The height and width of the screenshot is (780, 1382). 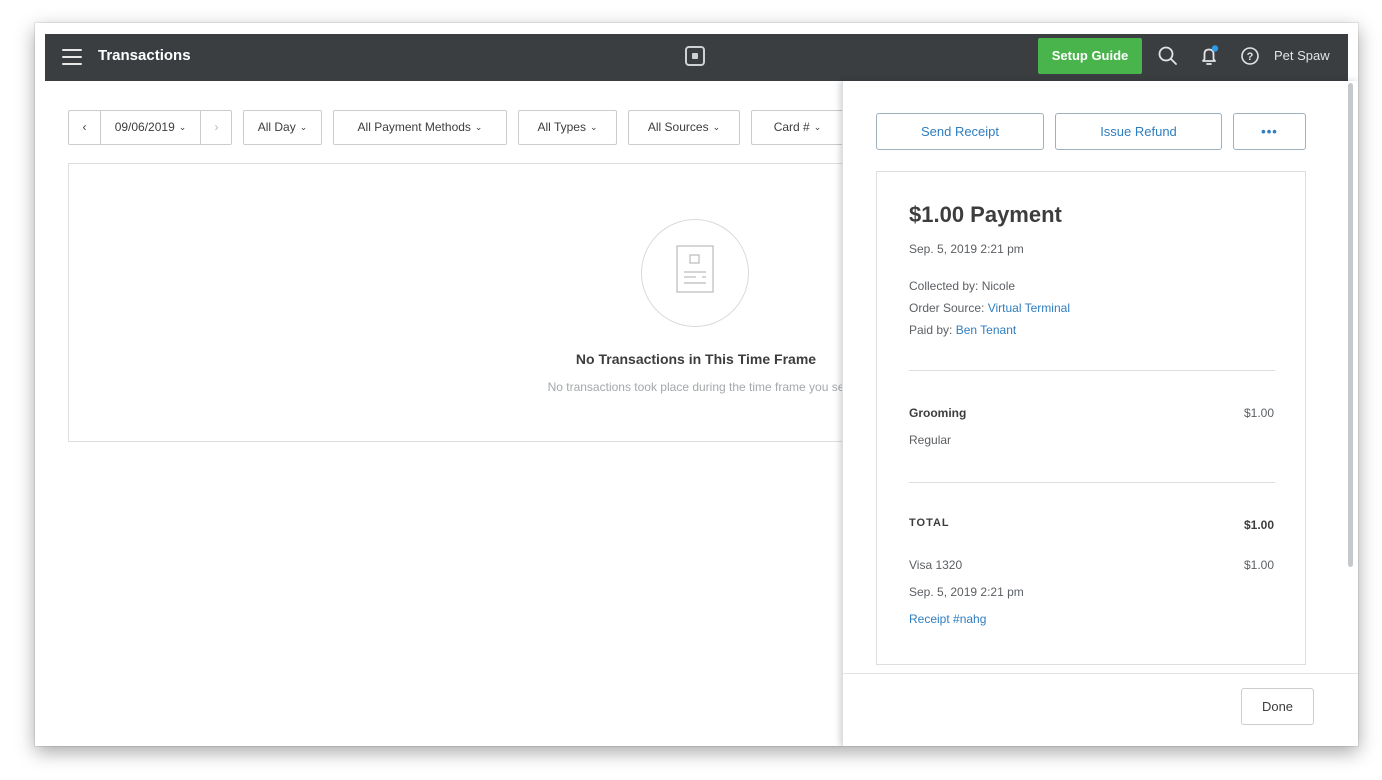 I want to click on help-icon: ?, so click(x=1250, y=56).